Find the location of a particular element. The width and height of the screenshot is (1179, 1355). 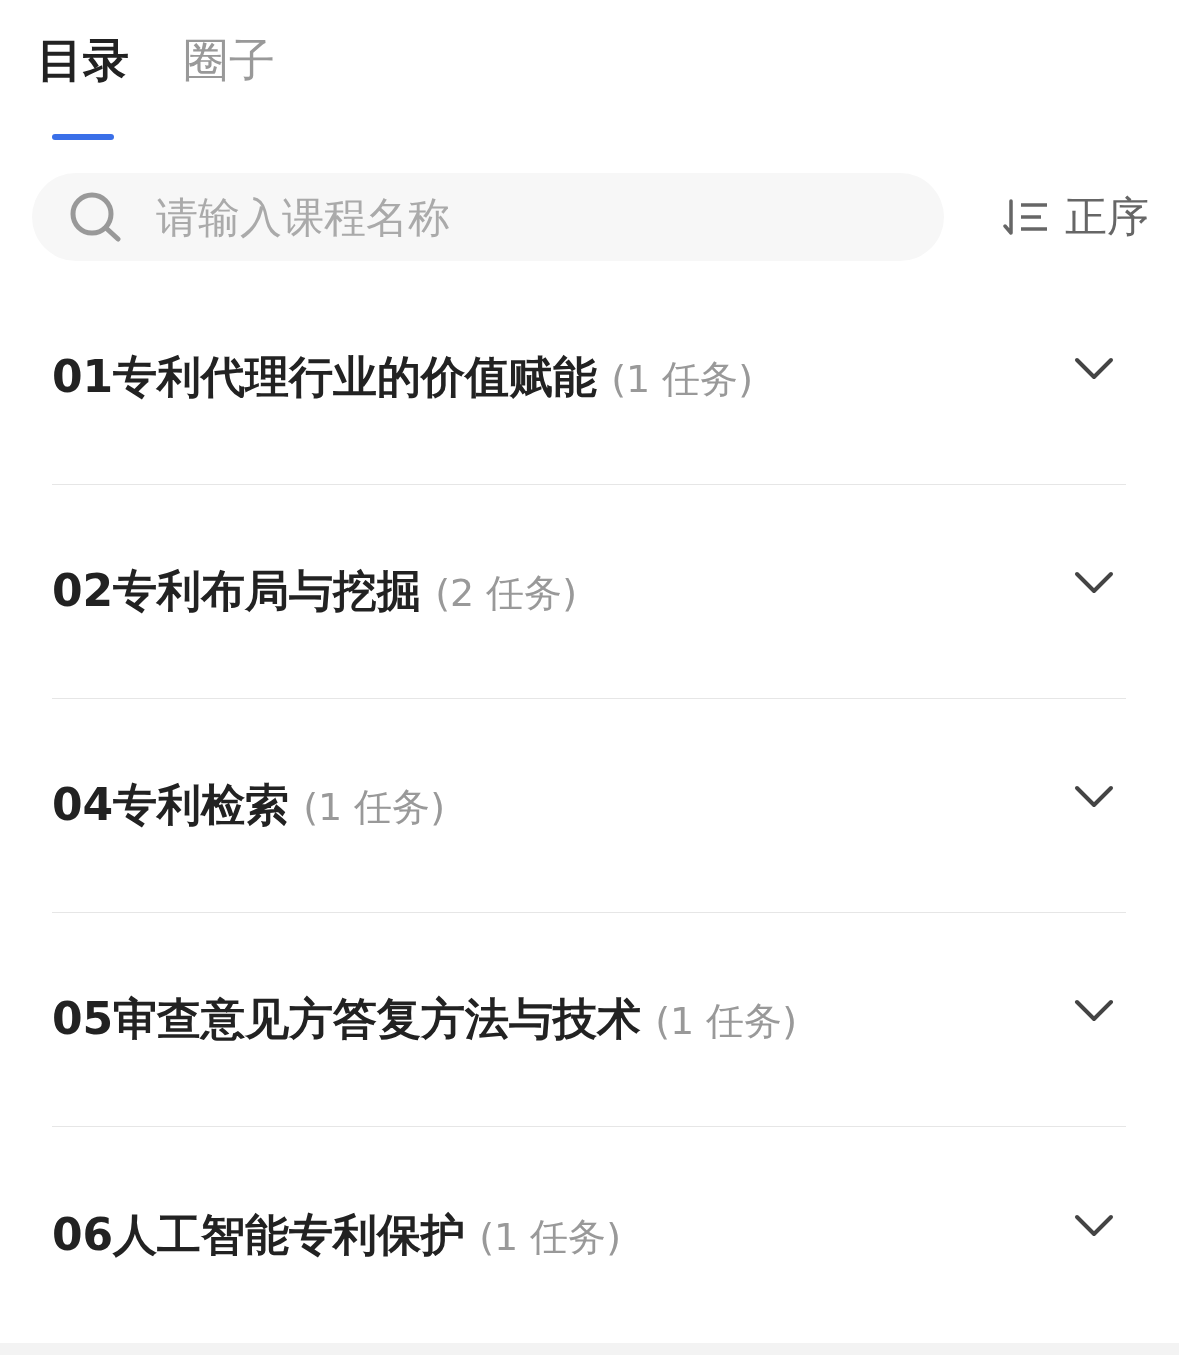

chapter-item: 04专利检索 (1 任务) is located at coordinates (589, 806).